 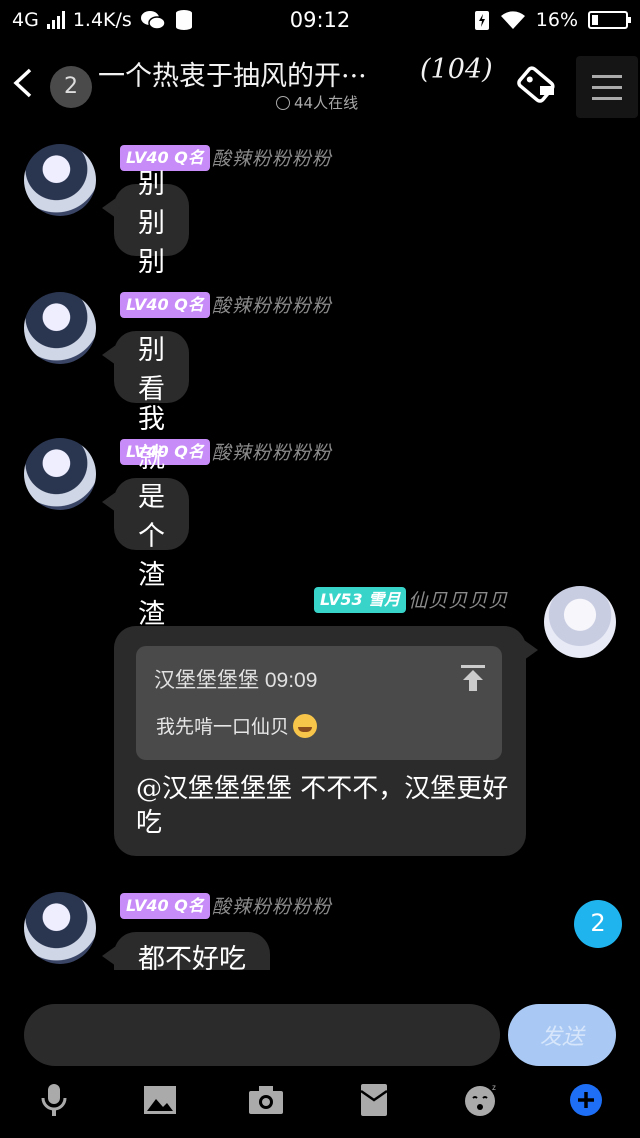 What do you see at coordinates (598, 924) in the screenshot?
I see `new-messages-badge: 2` at bounding box center [598, 924].